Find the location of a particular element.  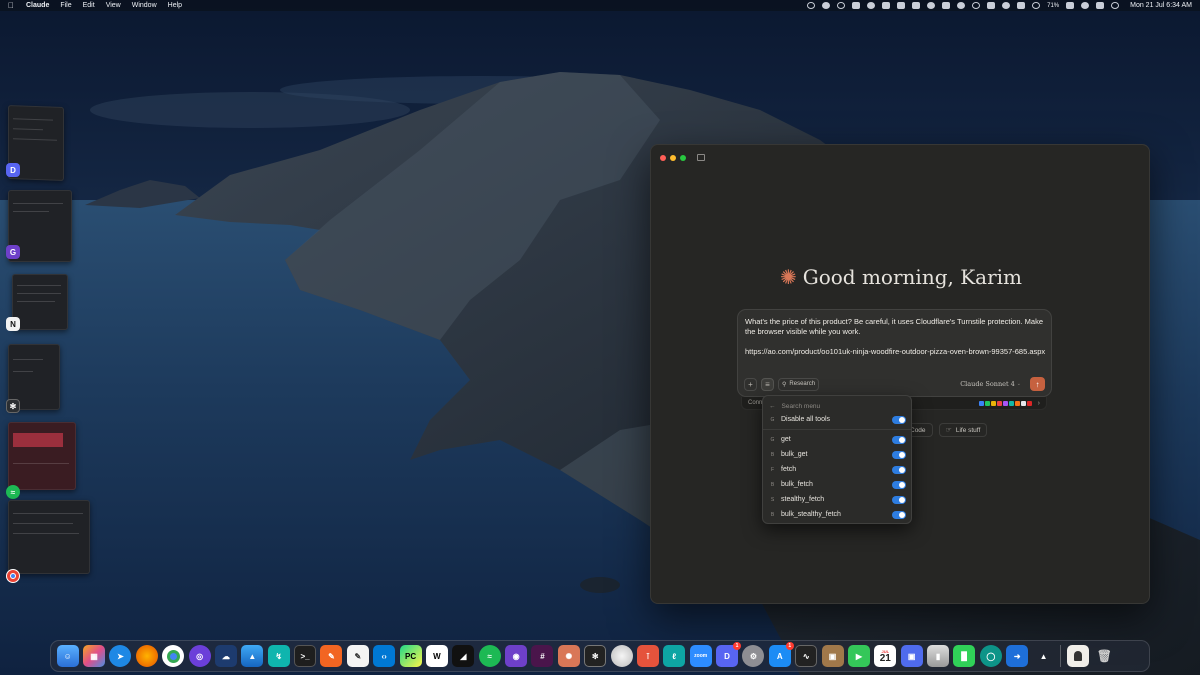

discord-icon: D is located at coordinates (13, 170).